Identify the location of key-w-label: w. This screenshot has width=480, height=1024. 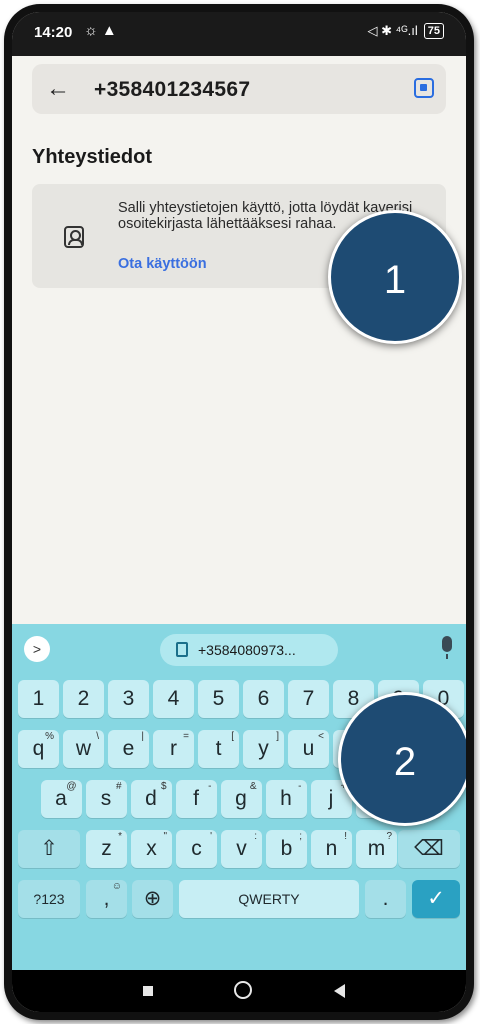
(83, 748).